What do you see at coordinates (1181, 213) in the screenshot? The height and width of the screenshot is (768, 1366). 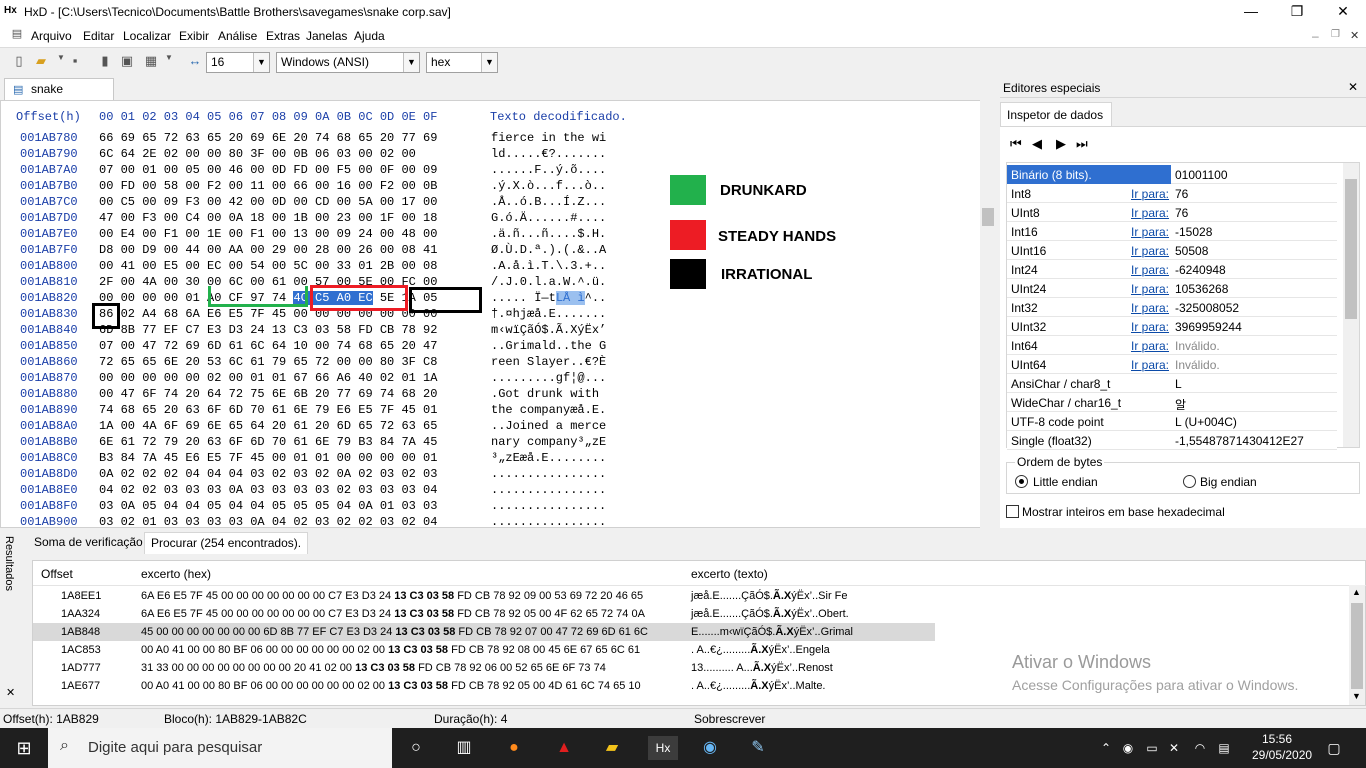 I see `inspector-value: 76` at bounding box center [1181, 213].